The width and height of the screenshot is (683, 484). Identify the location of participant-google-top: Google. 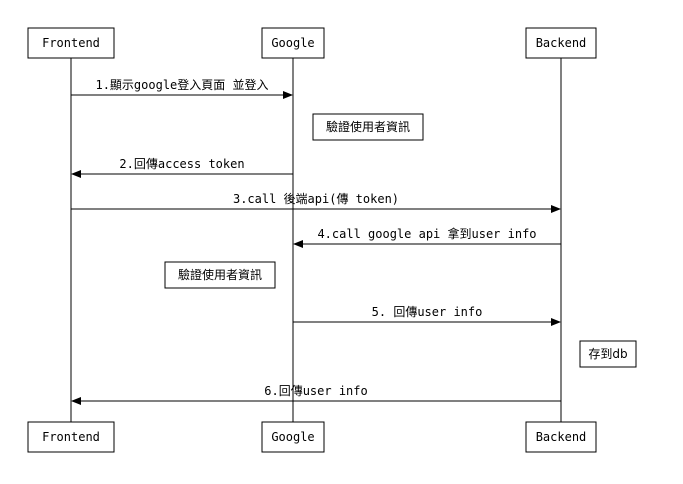
(293, 43).